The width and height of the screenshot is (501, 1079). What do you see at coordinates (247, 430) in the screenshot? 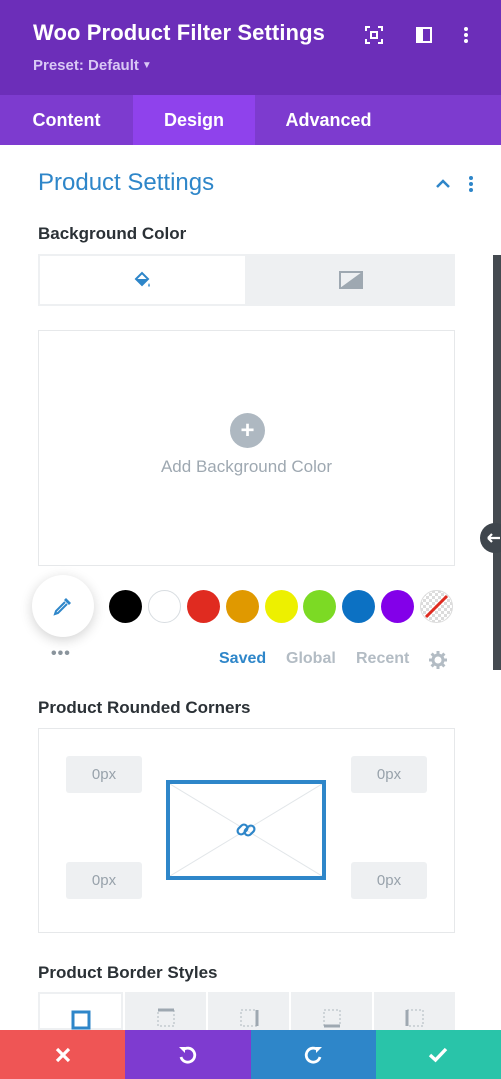
I see `add-color-icon: +` at bounding box center [247, 430].